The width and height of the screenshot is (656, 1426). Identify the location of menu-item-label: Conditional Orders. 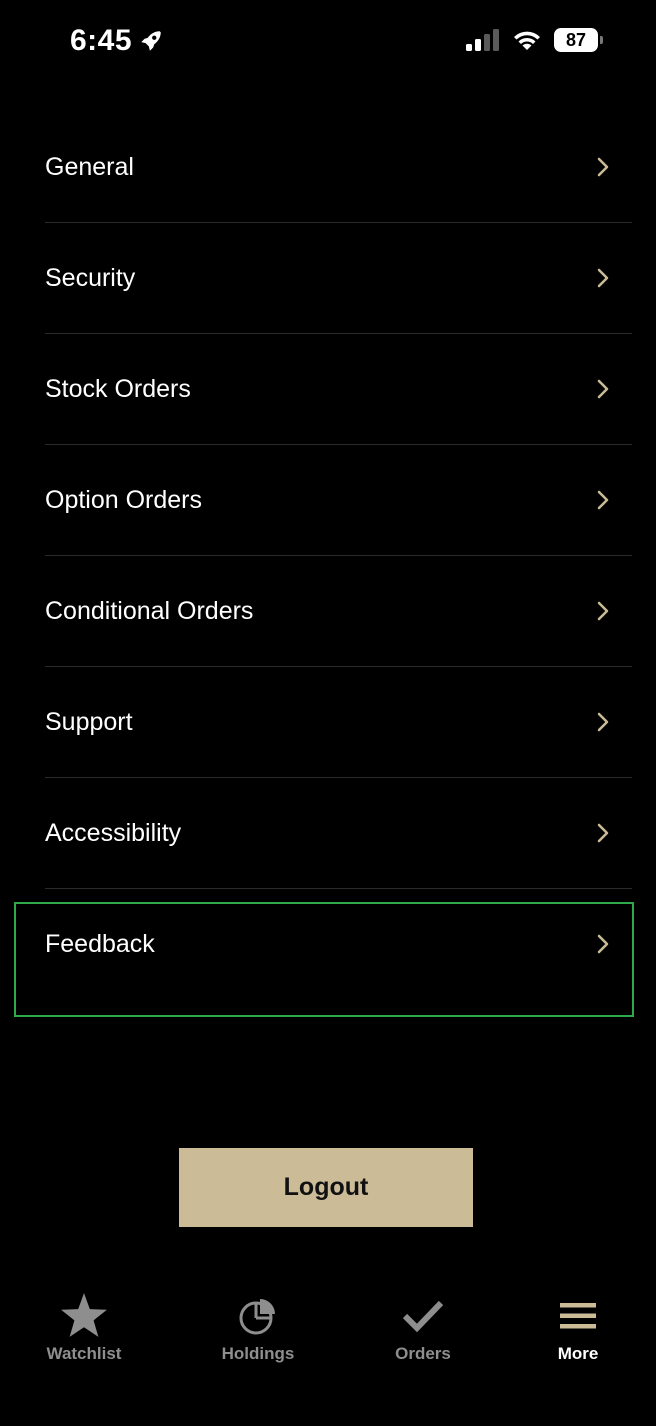
(149, 610).